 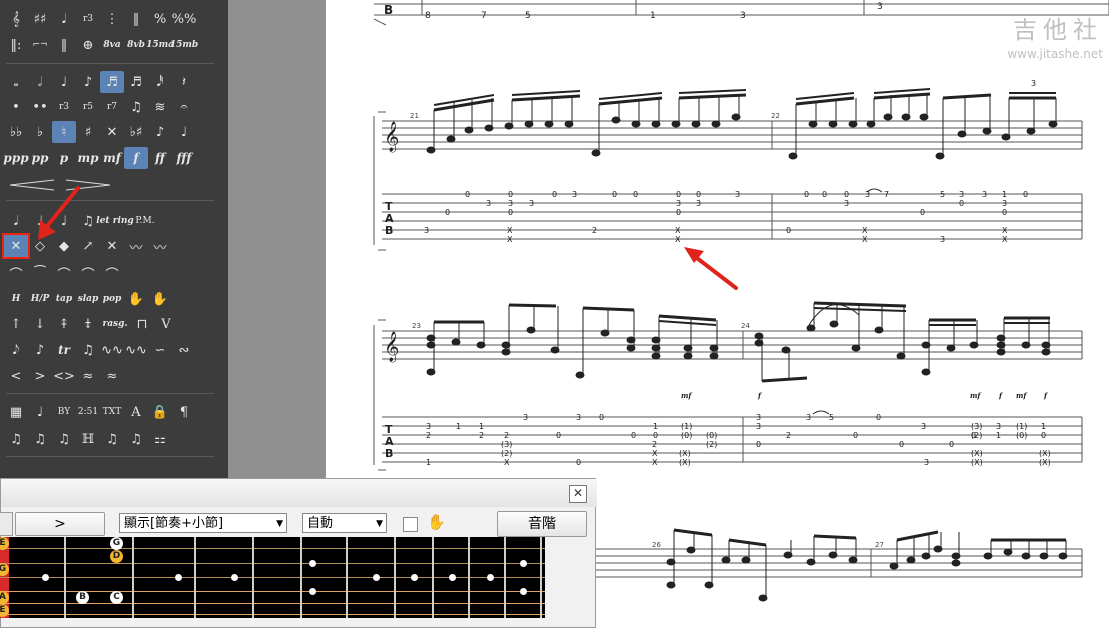 I want to click on beam-group-button: ℍ, so click(x=88, y=439).